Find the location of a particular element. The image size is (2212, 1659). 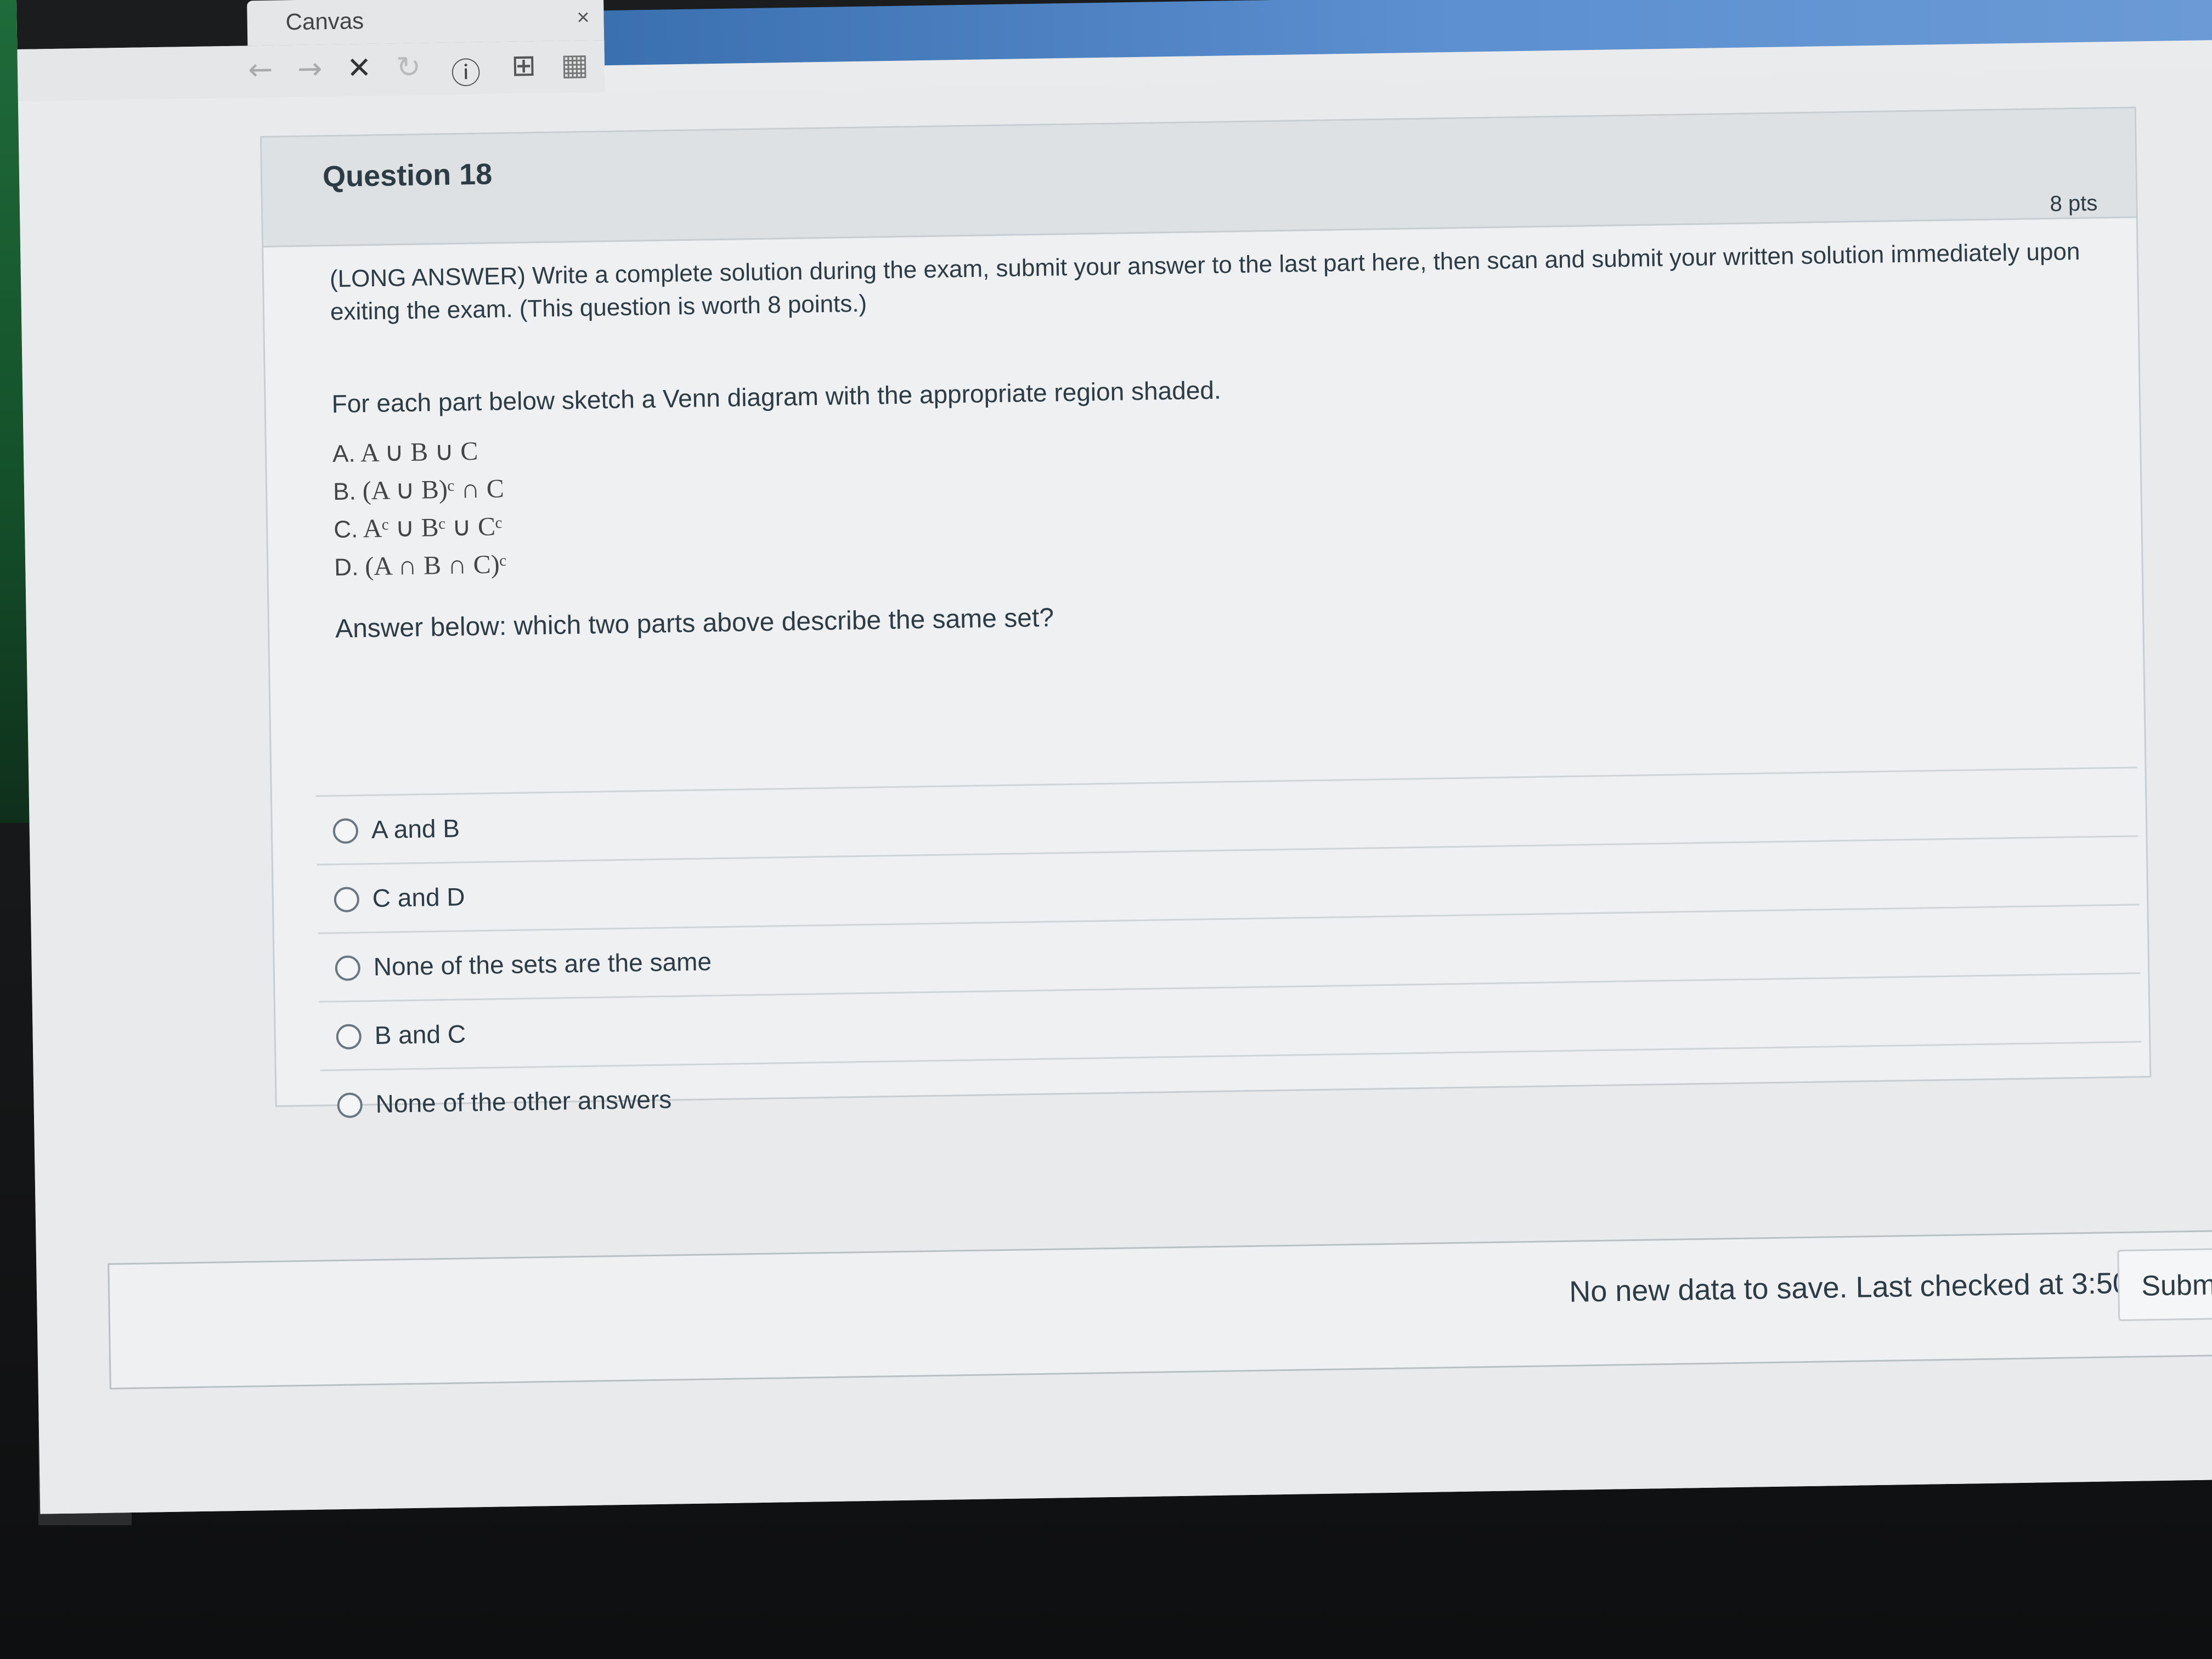

part-label: A. is located at coordinates (344, 454).